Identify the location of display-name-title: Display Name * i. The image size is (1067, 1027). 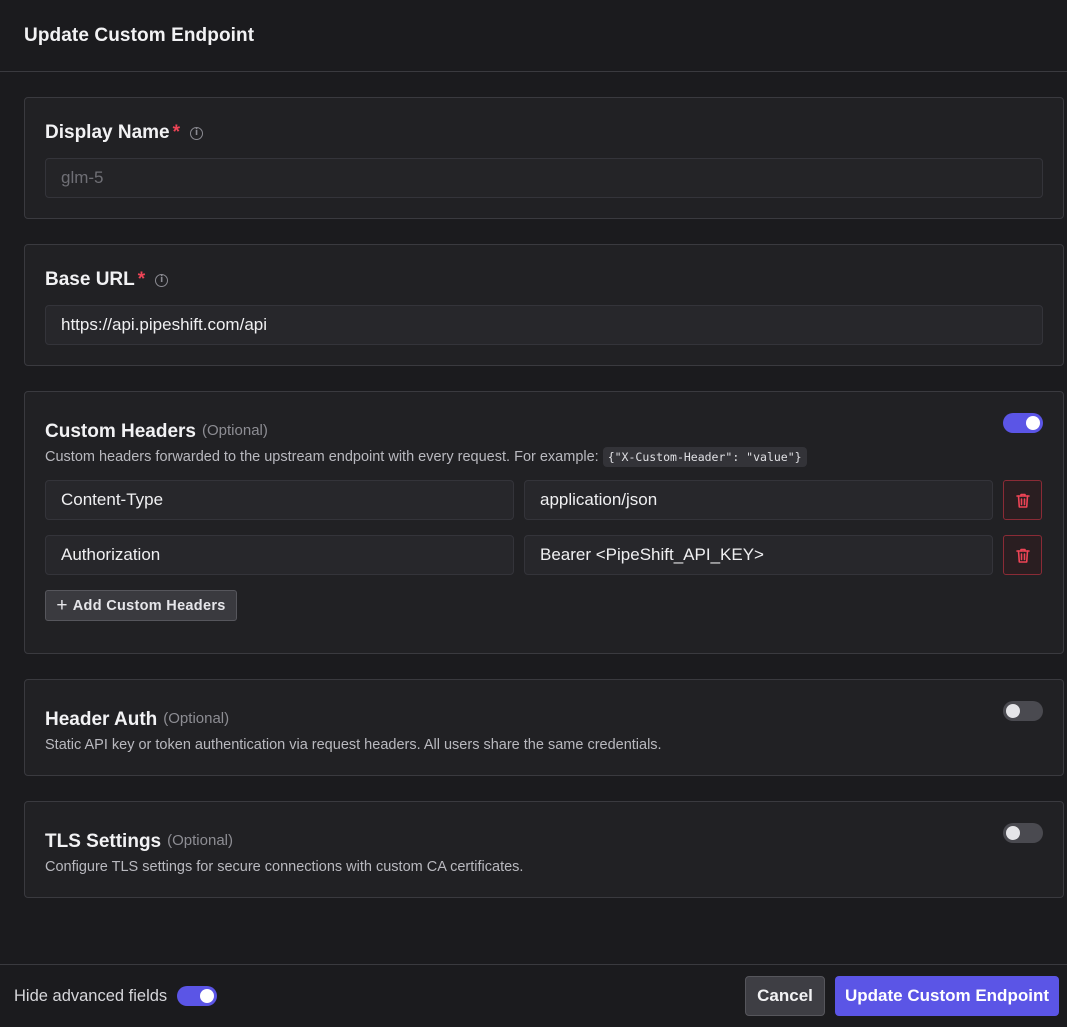
(544, 133).